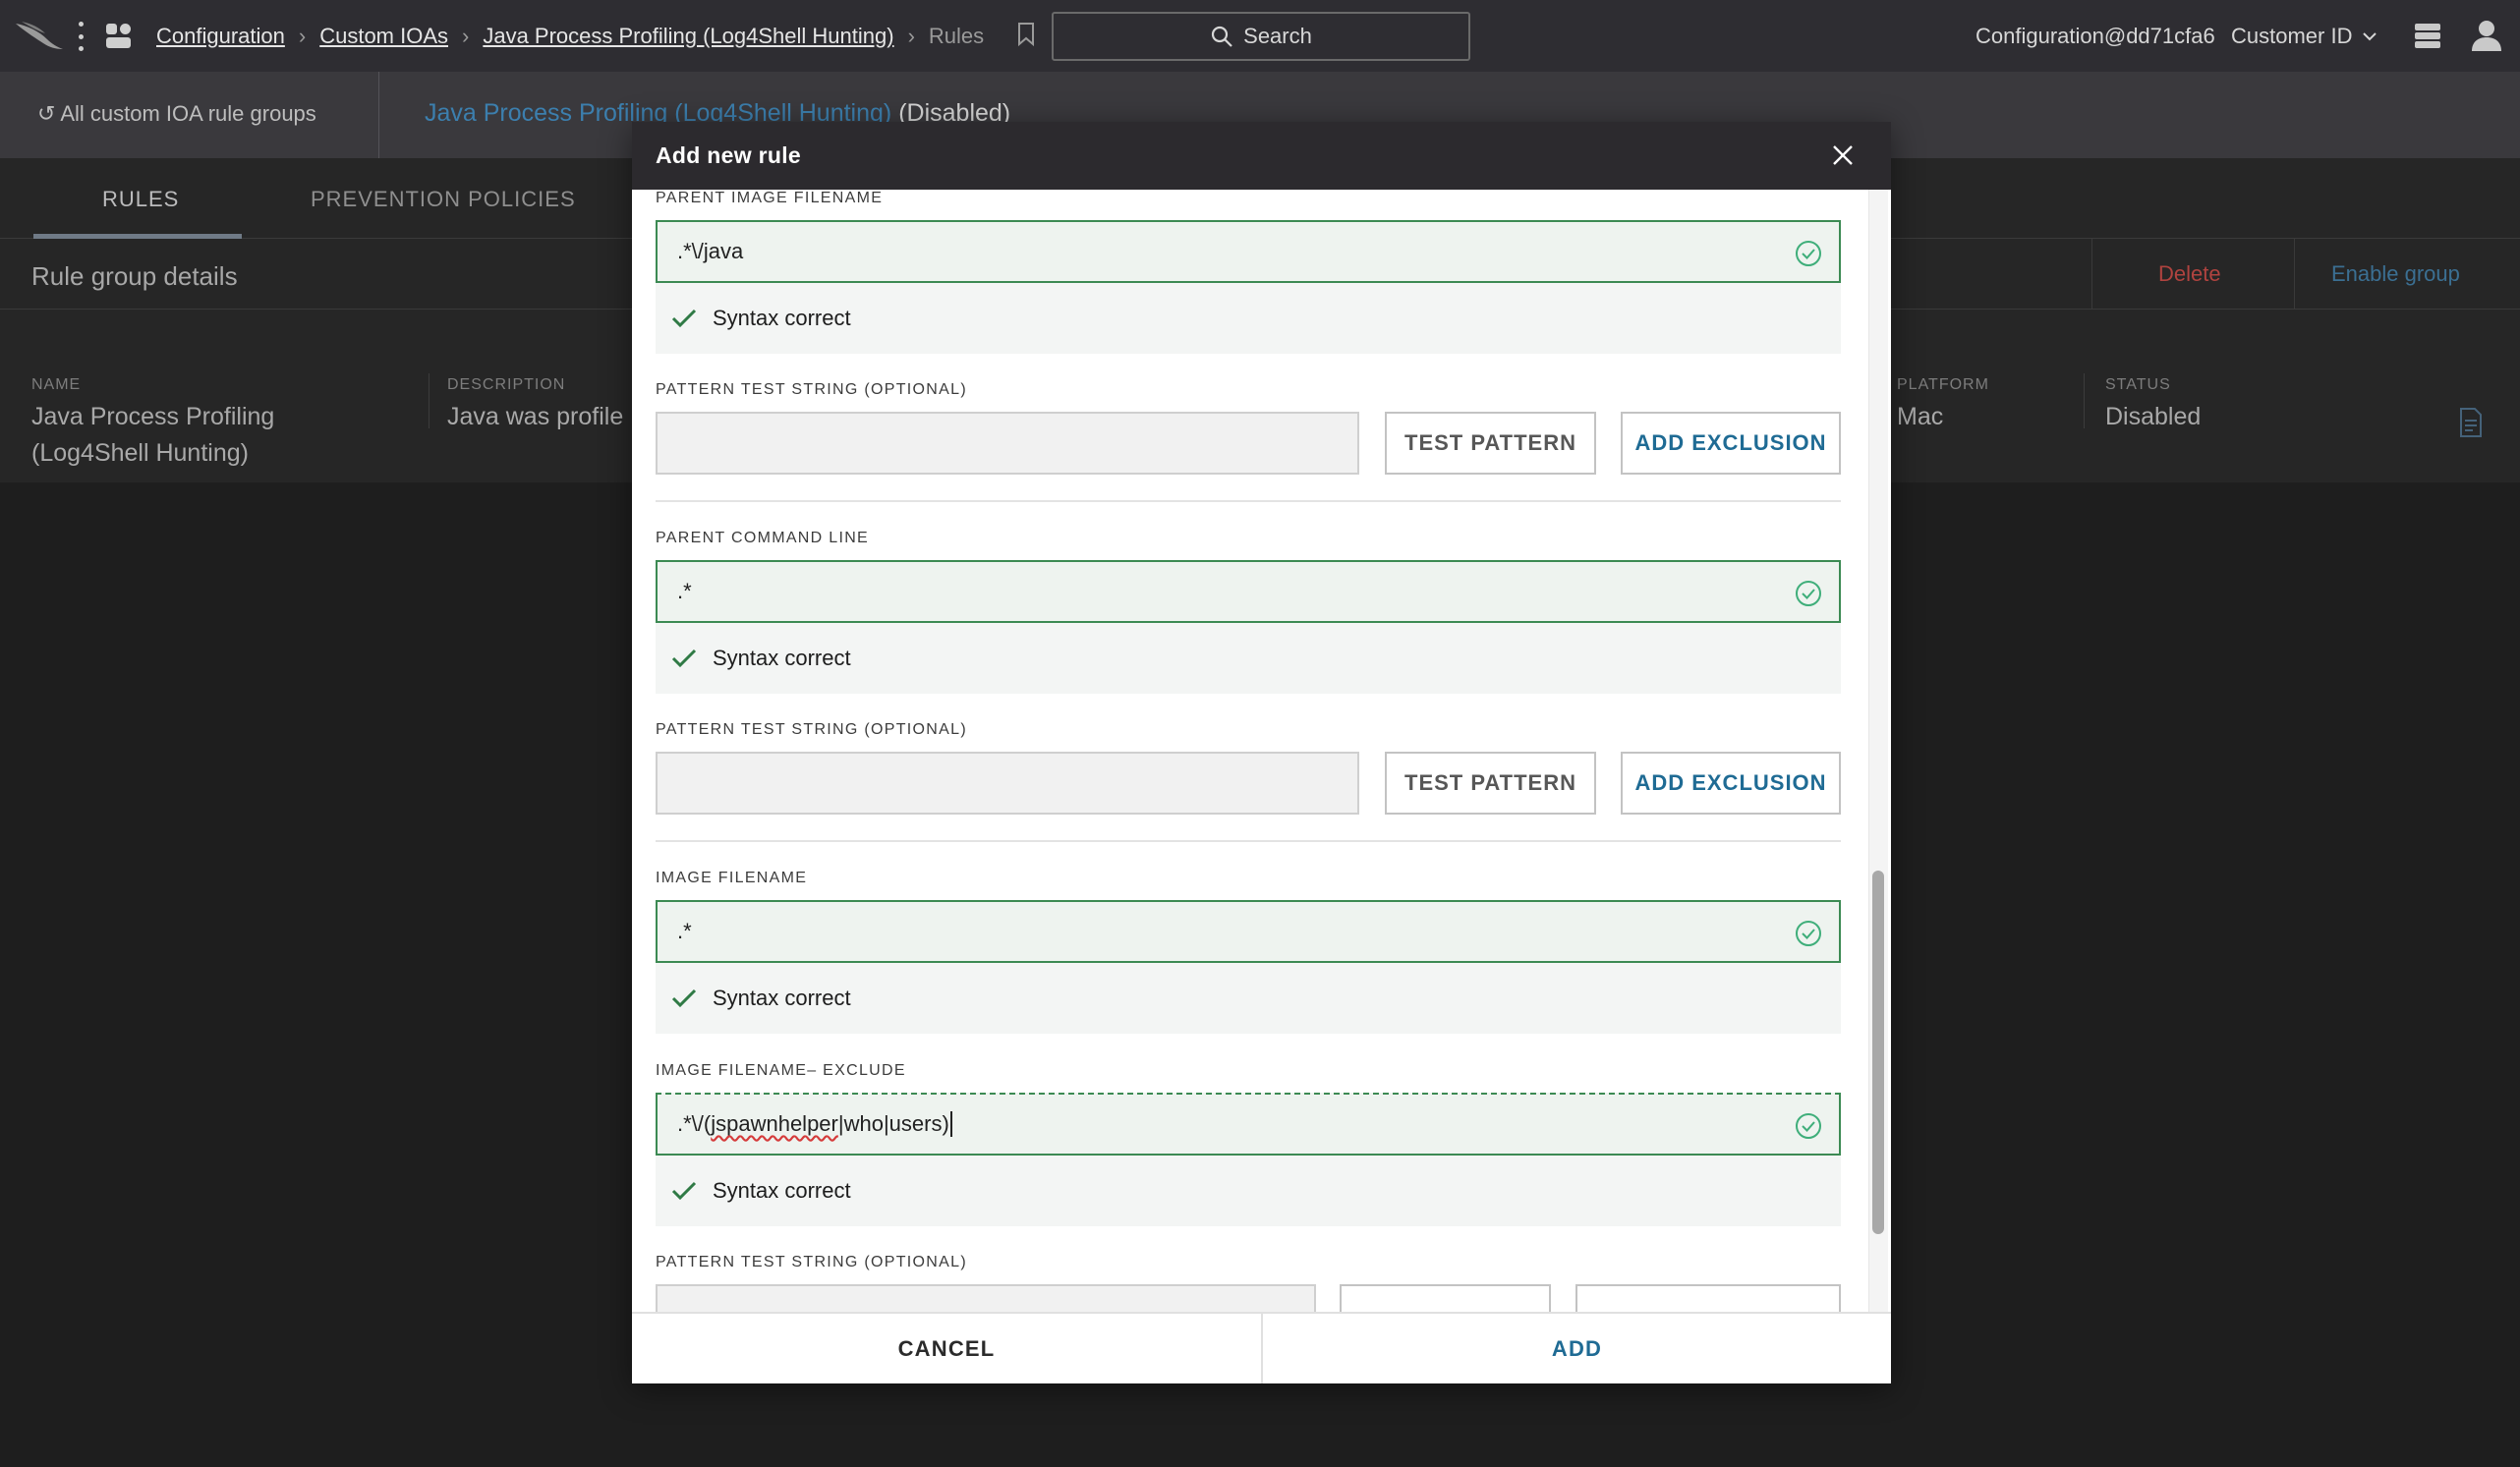 Image resolution: width=2520 pixels, height=1467 pixels. What do you see at coordinates (781, 1070) in the screenshot?
I see `image-filename-exclude-label: IMAGE FILENAME– EXCLUDE` at bounding box center [781, 1070].